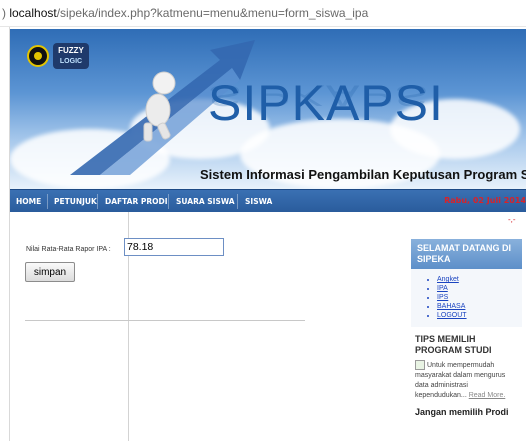  What do you see at coordinates (512, 219) in the screenshot?
I see `corner-mark: -,-` at bounding box center [512, 219].